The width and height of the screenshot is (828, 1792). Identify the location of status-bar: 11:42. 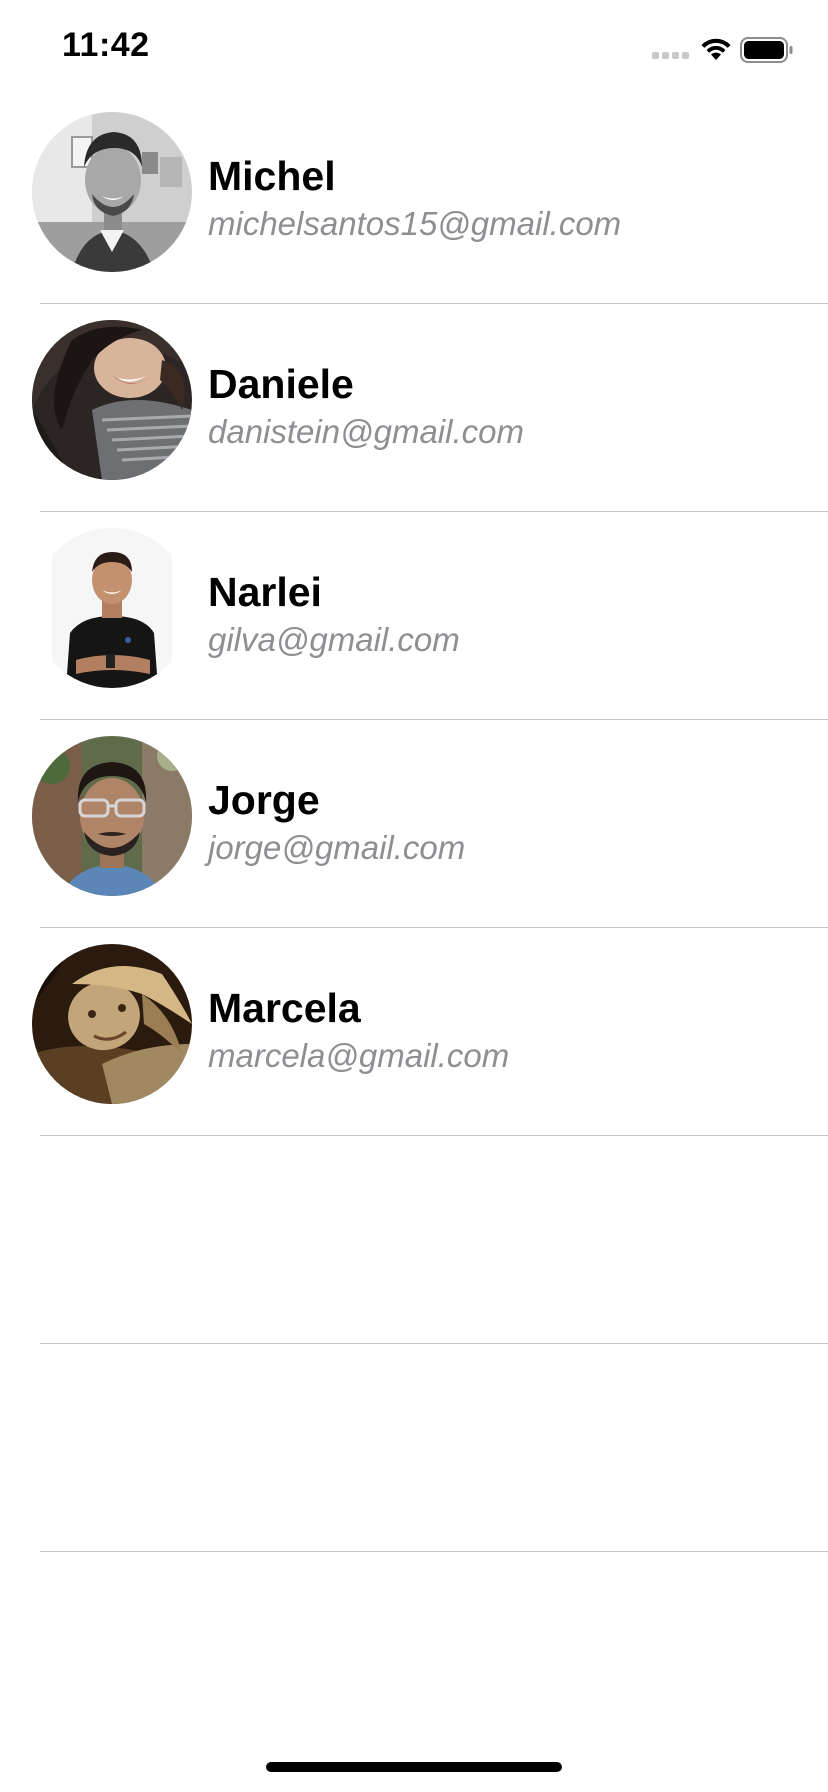
(414, 48).